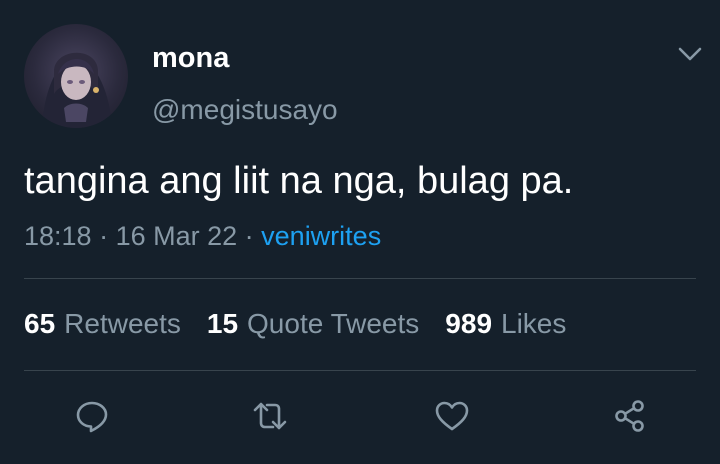 The height and width of the screenshot is (464, 720). What do you see at coordinates (299, 181) in the screenshot?
I see `tweet-text: tangina ang liit na nga, bulag pa.` at bounding box center [299, 181].